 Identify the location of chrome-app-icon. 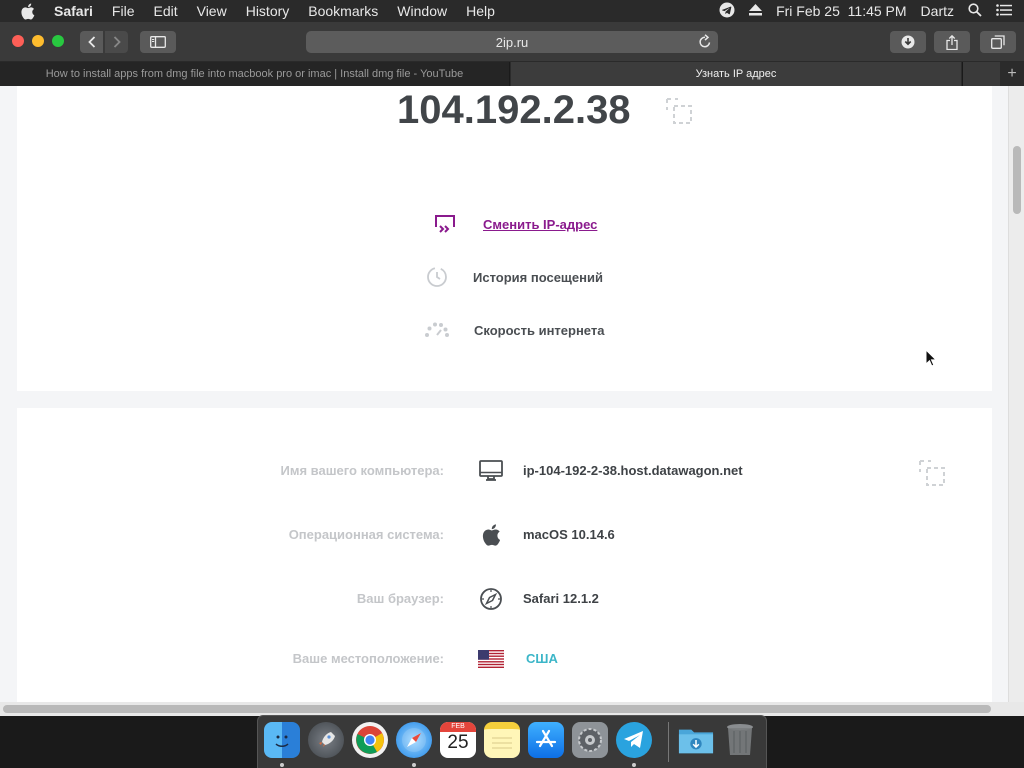
(370, 740).